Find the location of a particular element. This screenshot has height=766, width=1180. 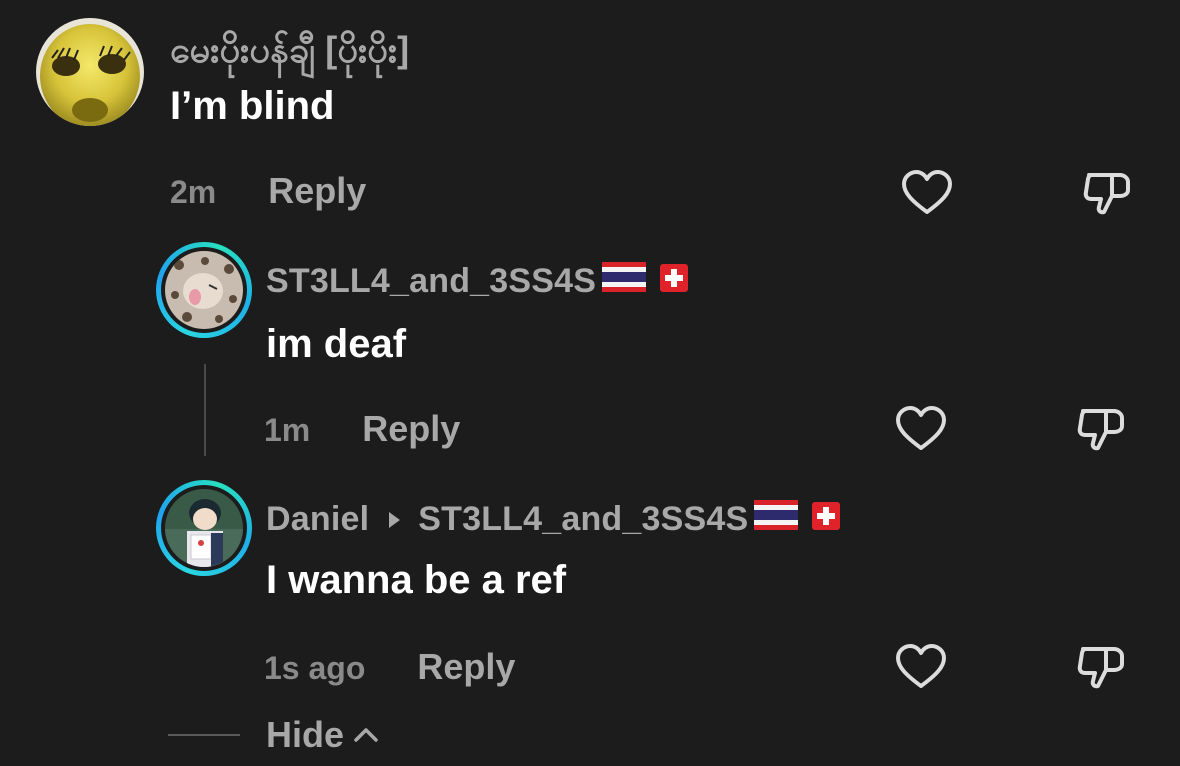

comment-text: I’m blind is located at coordinates (252, 106).